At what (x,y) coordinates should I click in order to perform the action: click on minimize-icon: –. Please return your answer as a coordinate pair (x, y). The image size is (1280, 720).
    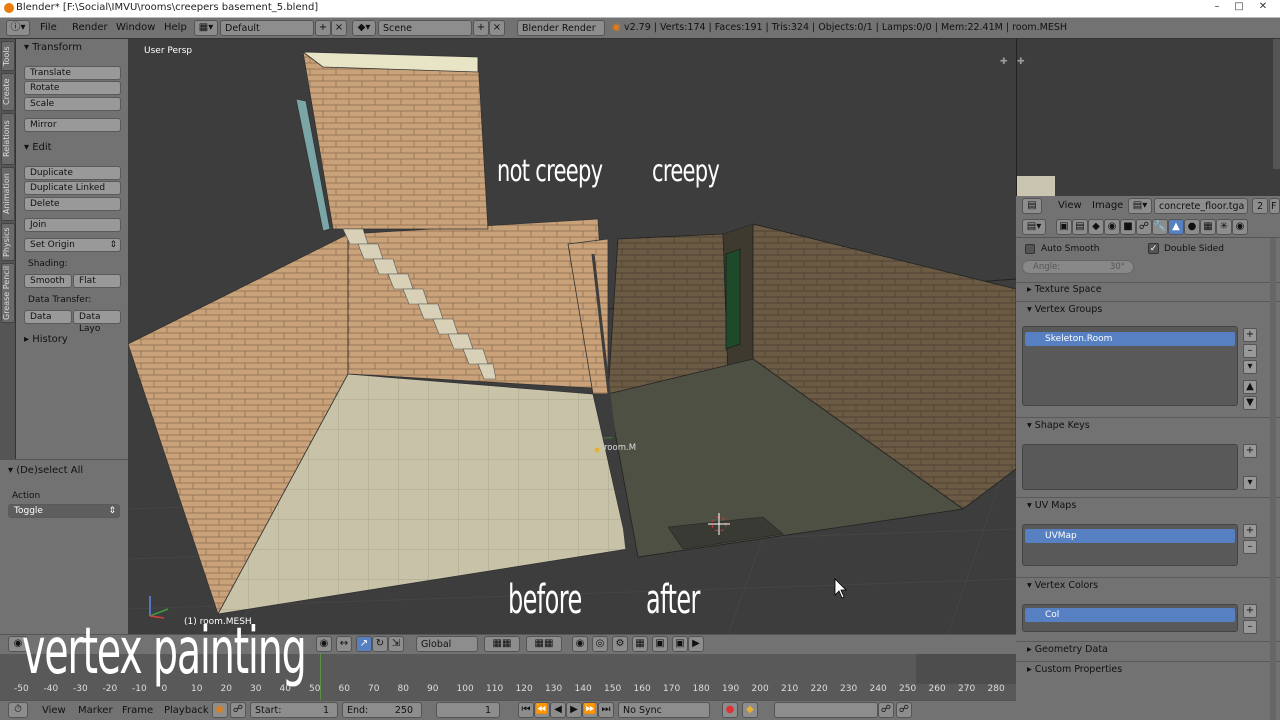
    Looking at the image, I should click on (1217, 8).